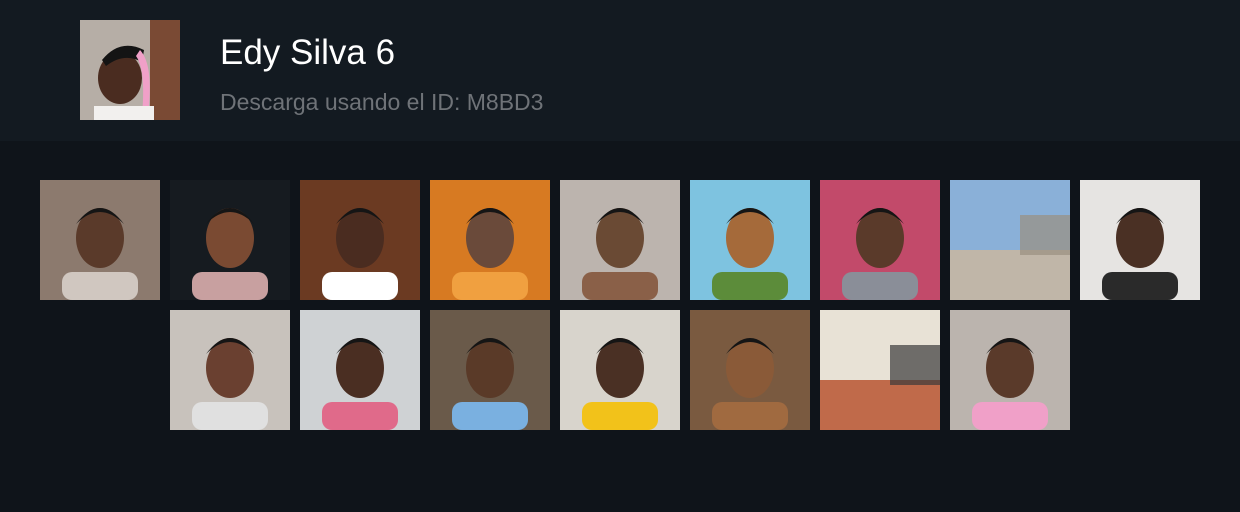  What do you see at coordinates (382, 102) in the screenshot?
I see `pack-download-id: Descarga usando el ID: M8BD3` at bounding box center [382, 102].